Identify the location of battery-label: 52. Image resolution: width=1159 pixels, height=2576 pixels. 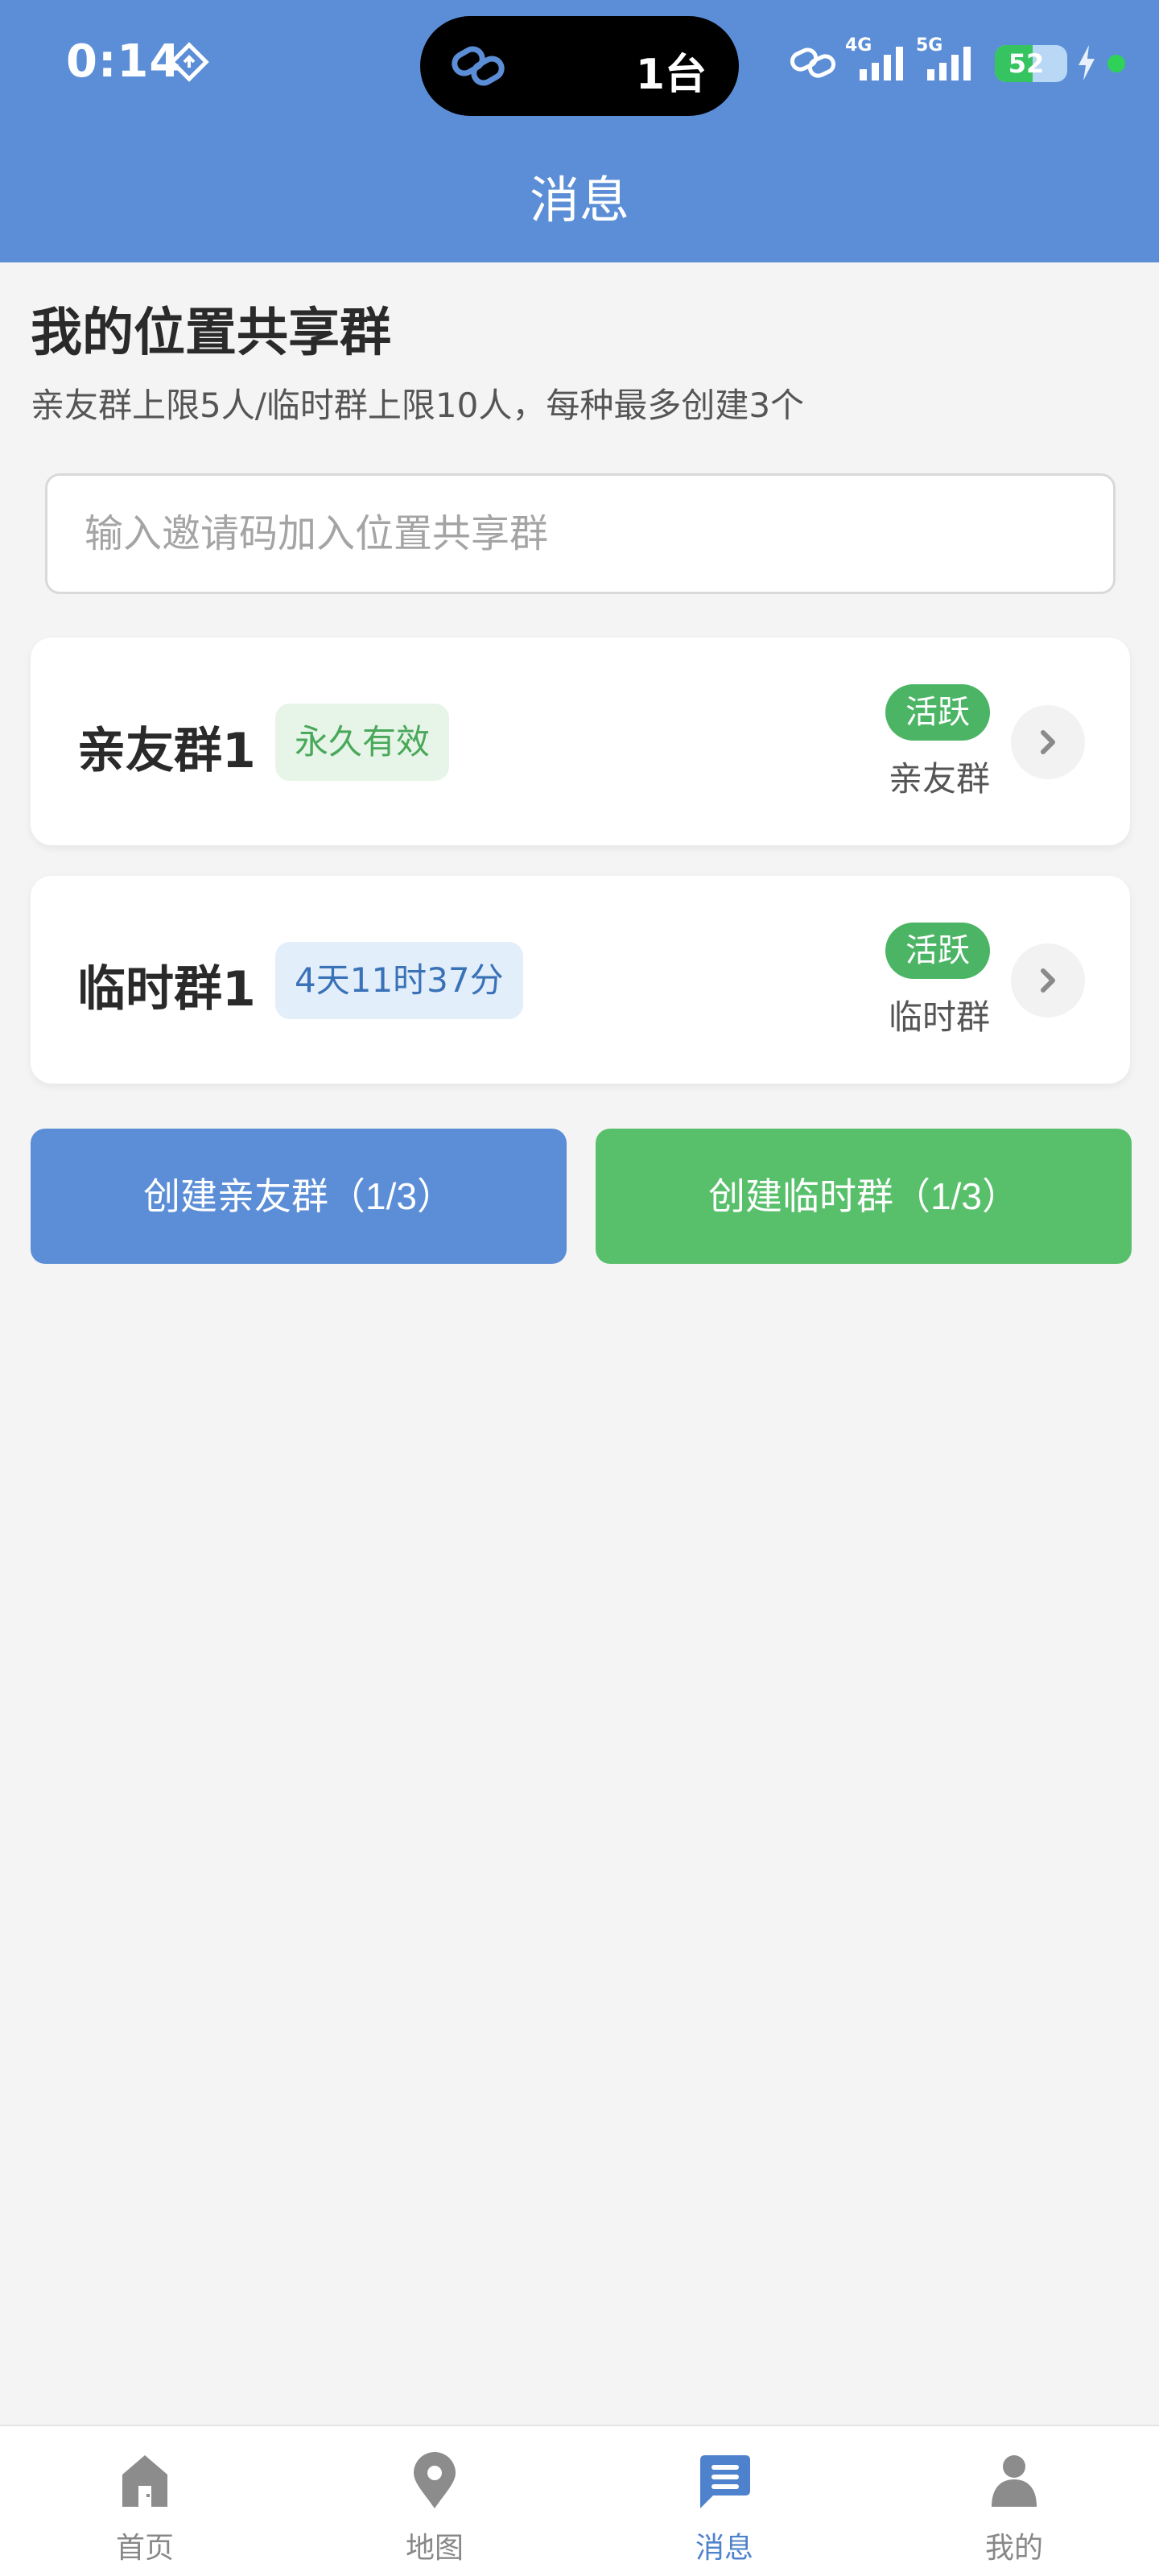
(1026, 63).